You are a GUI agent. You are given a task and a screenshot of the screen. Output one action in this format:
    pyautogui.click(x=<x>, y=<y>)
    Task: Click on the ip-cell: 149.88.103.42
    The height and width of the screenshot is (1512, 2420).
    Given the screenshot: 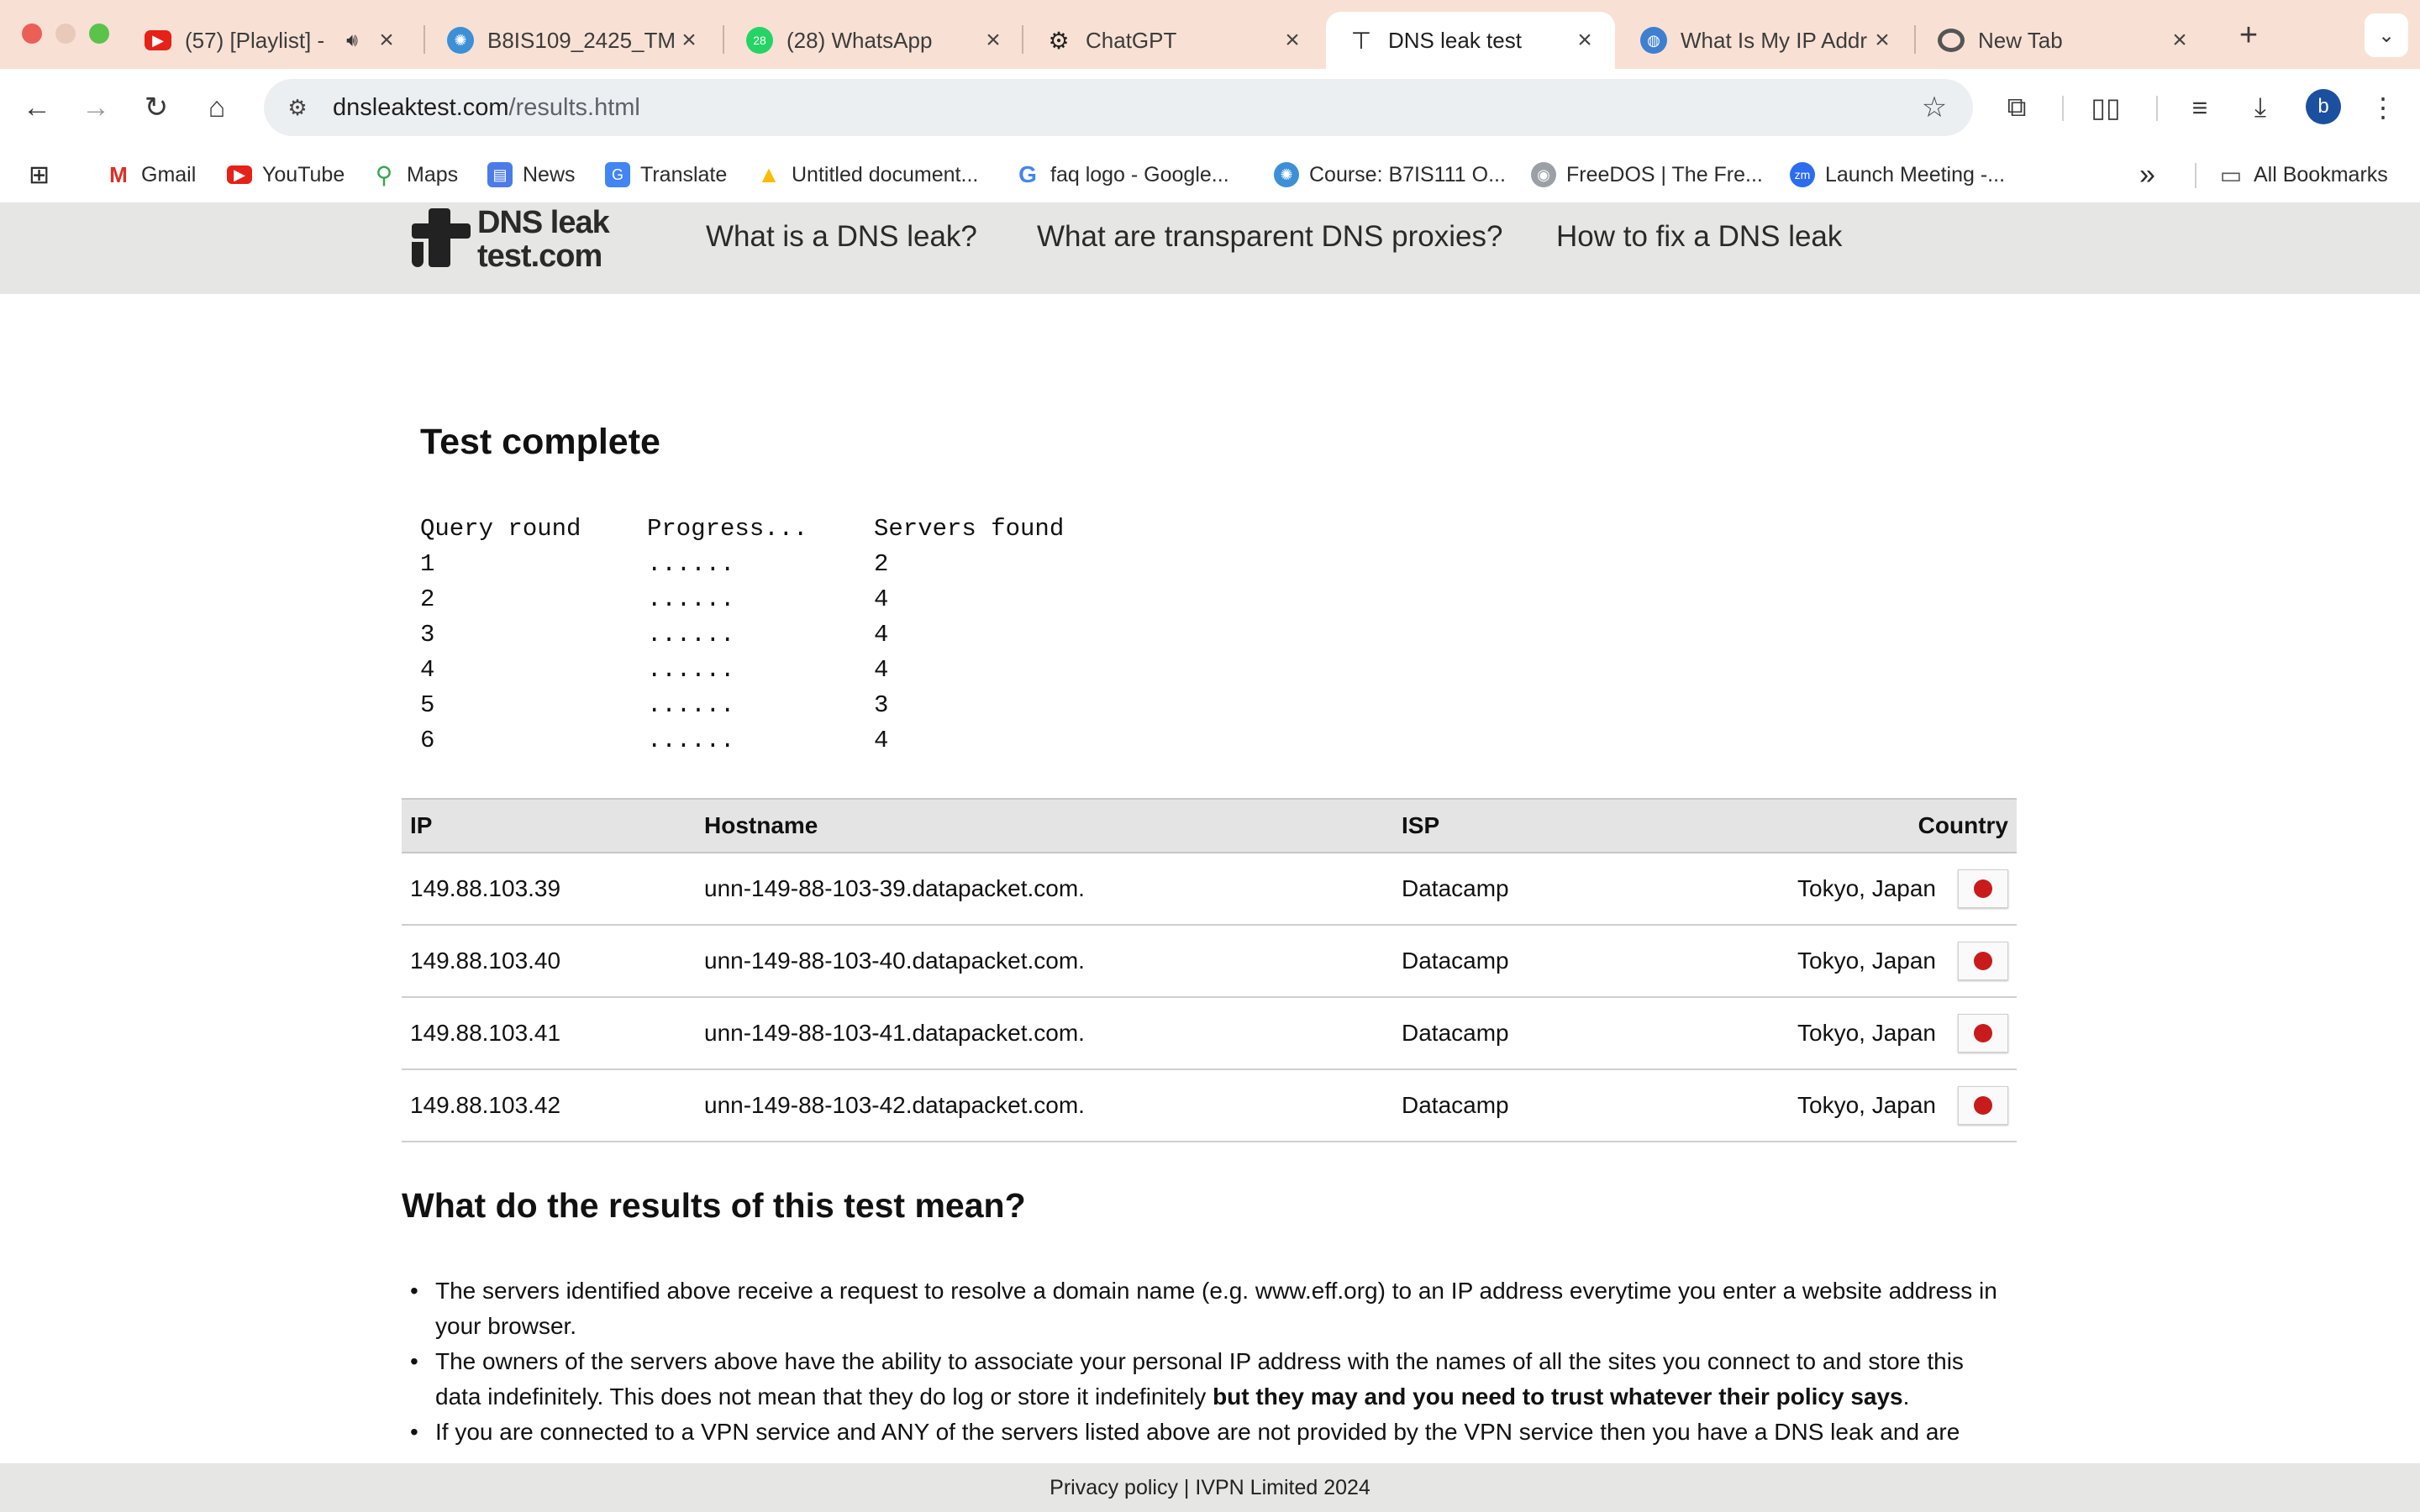 What is the action you would take?
    pyautogui.click(x=549, y=1105)
    